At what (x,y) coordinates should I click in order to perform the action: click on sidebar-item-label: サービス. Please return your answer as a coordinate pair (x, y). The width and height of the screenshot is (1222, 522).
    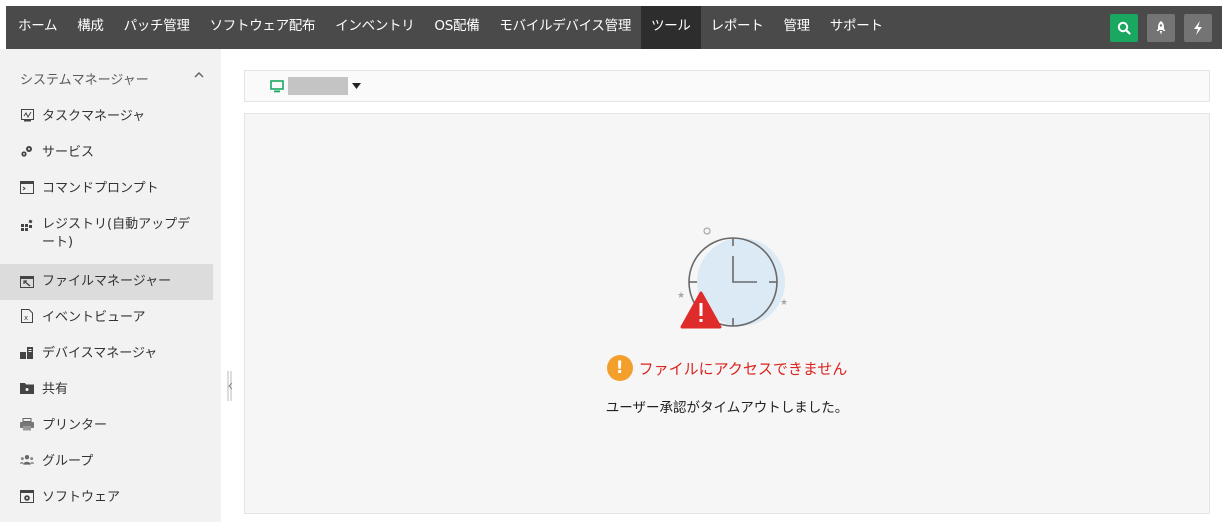
    Looking at the image, I should click on (68, 152).